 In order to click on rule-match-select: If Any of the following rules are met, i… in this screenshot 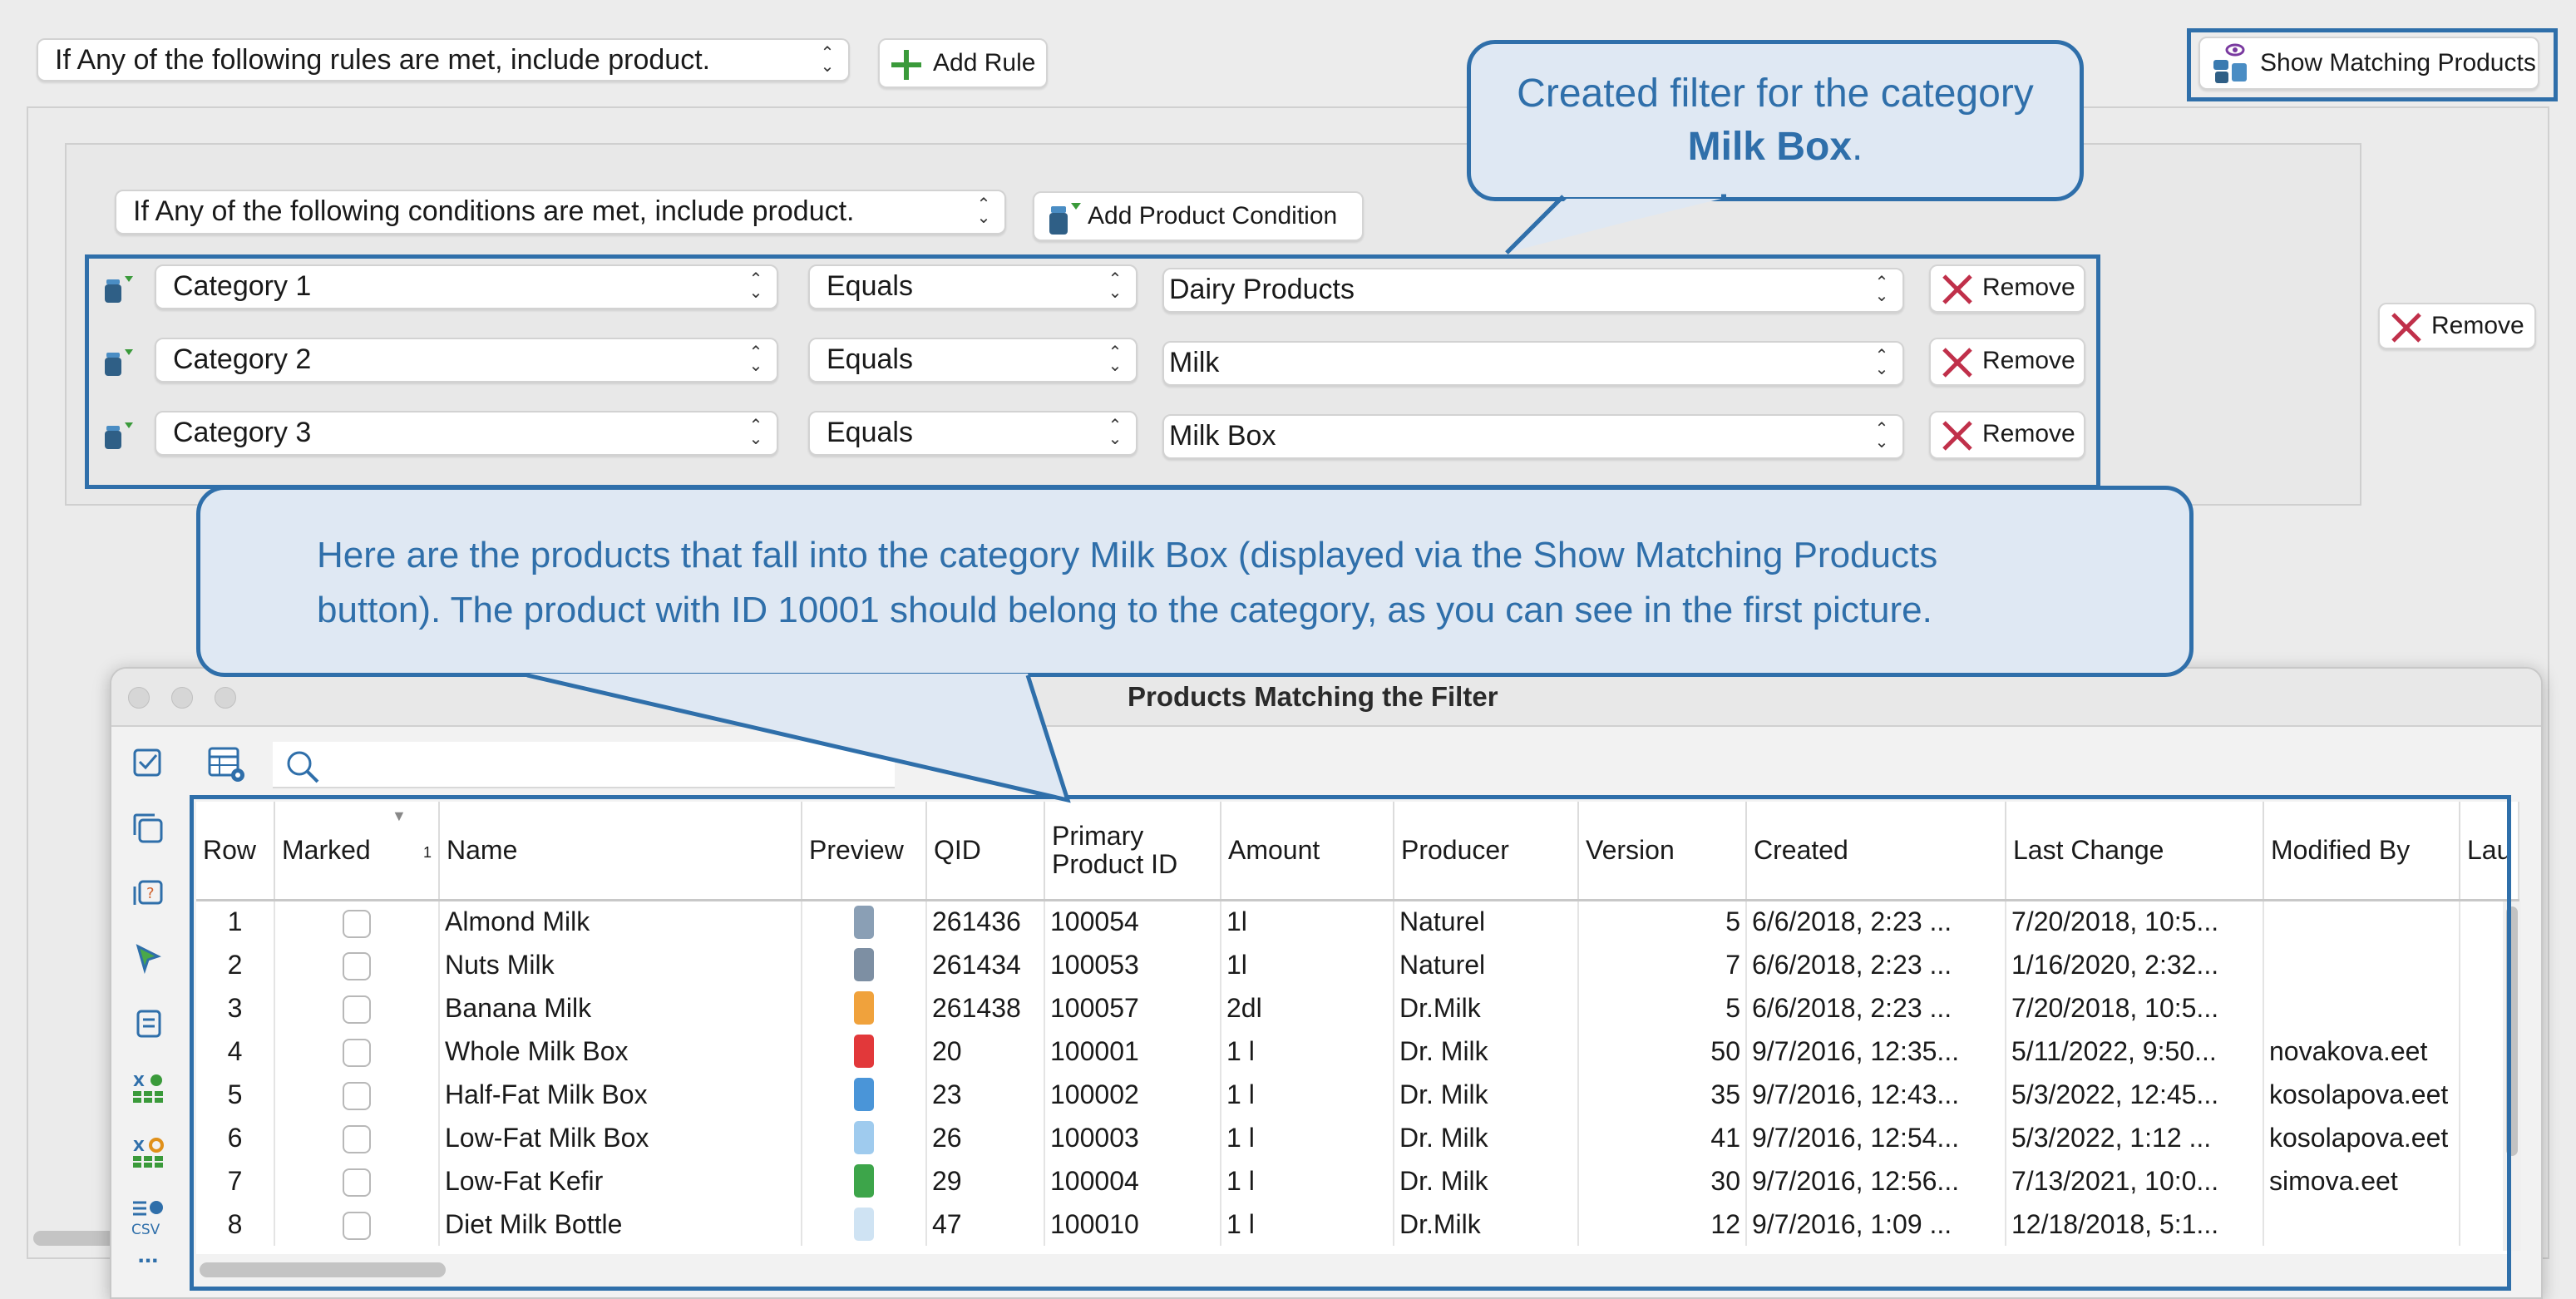, I will do `click(443, 59)`.